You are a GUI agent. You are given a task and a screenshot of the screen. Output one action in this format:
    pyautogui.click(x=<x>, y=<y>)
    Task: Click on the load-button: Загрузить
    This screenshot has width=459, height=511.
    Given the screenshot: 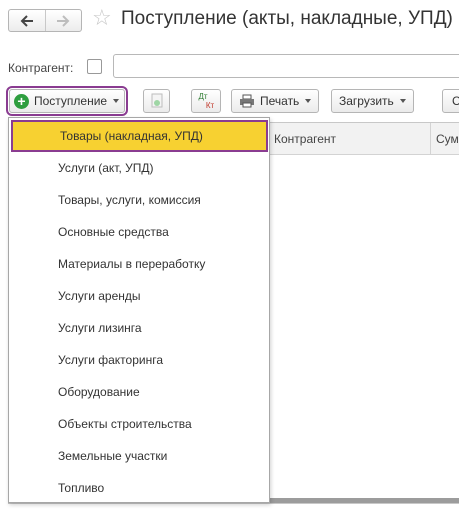 What is the action you would take?
    pyautogui.click(x=372, y=101)
    